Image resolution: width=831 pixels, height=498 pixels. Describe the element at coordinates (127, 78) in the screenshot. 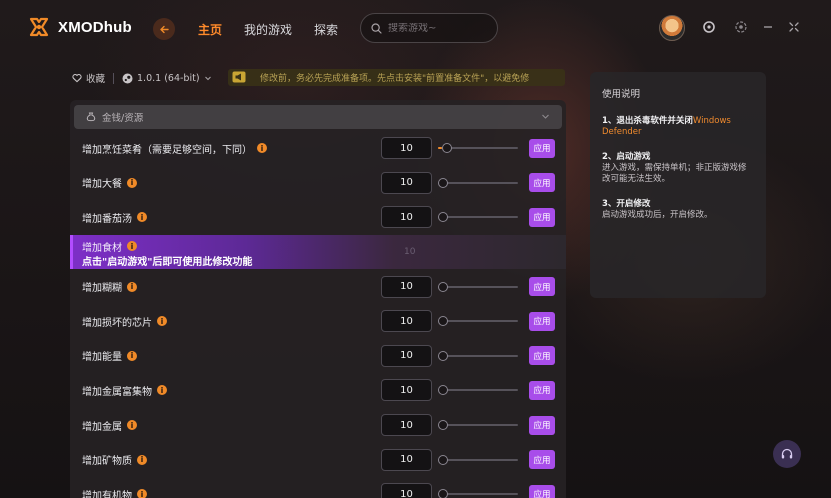

I see `steam-icon` at that location.